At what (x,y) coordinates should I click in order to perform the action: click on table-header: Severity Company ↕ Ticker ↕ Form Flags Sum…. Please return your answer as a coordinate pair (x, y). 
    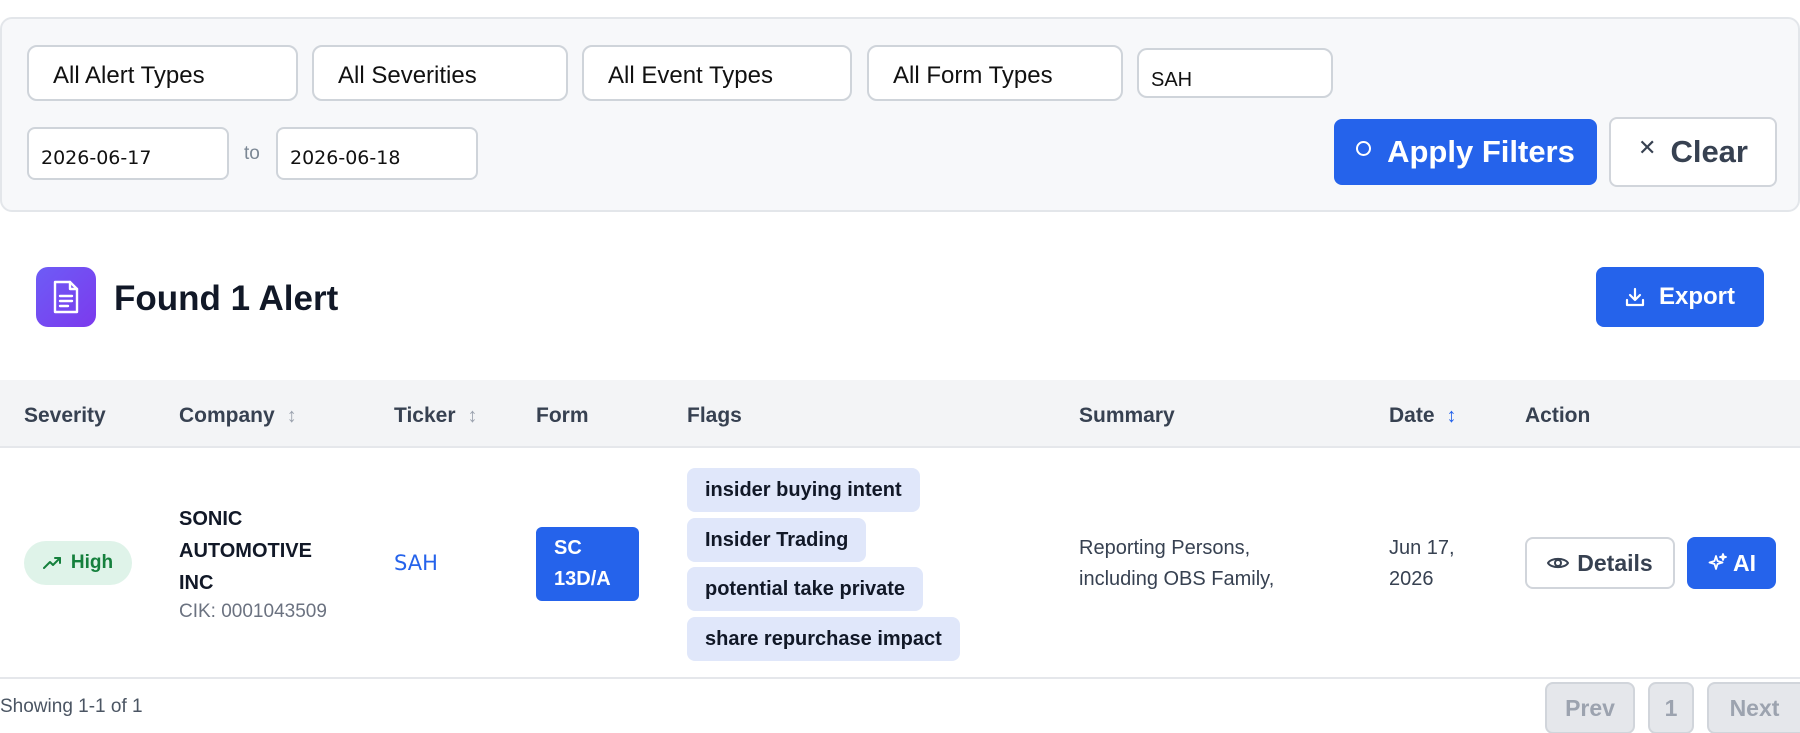
    Looking at the image, I should click on (900, 414).